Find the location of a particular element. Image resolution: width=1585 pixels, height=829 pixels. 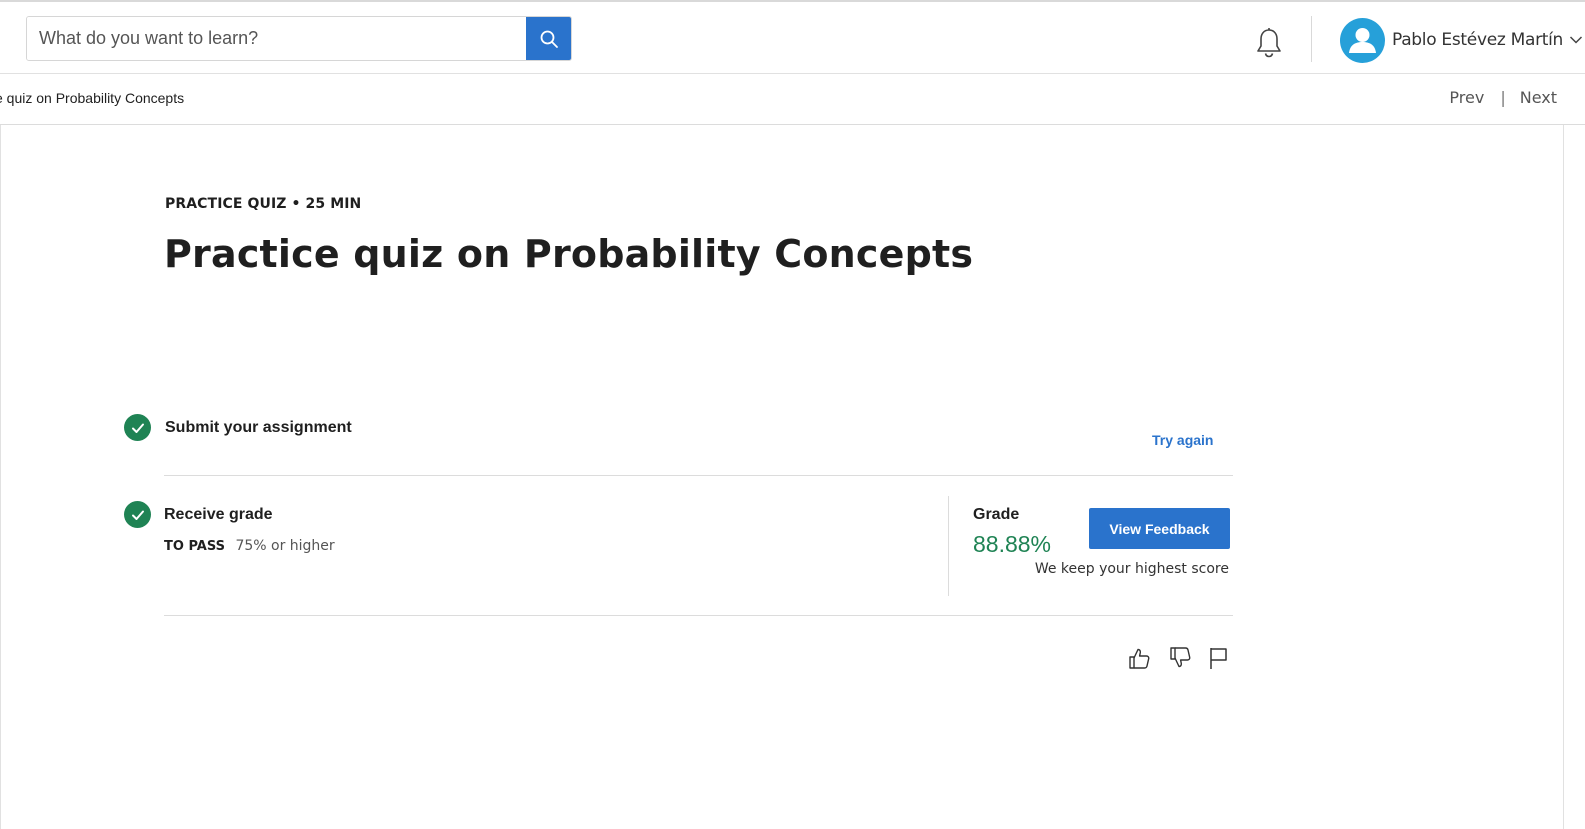

user-name: Pablo Estévez Martín is located at coordinates (1478, 40).